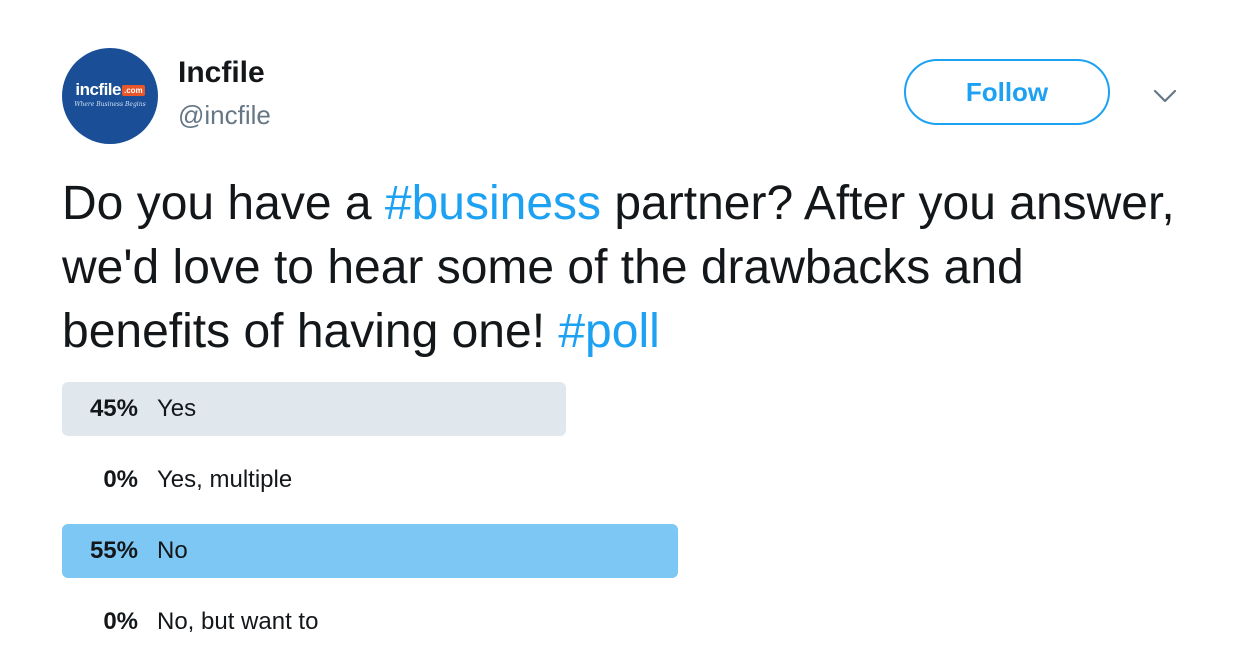 The width and height of the screenshot is (1240, 666). Describe the element at coordinates (225, 479) in the screenshot. I see `poll-label: Yes, multiple` at that location.